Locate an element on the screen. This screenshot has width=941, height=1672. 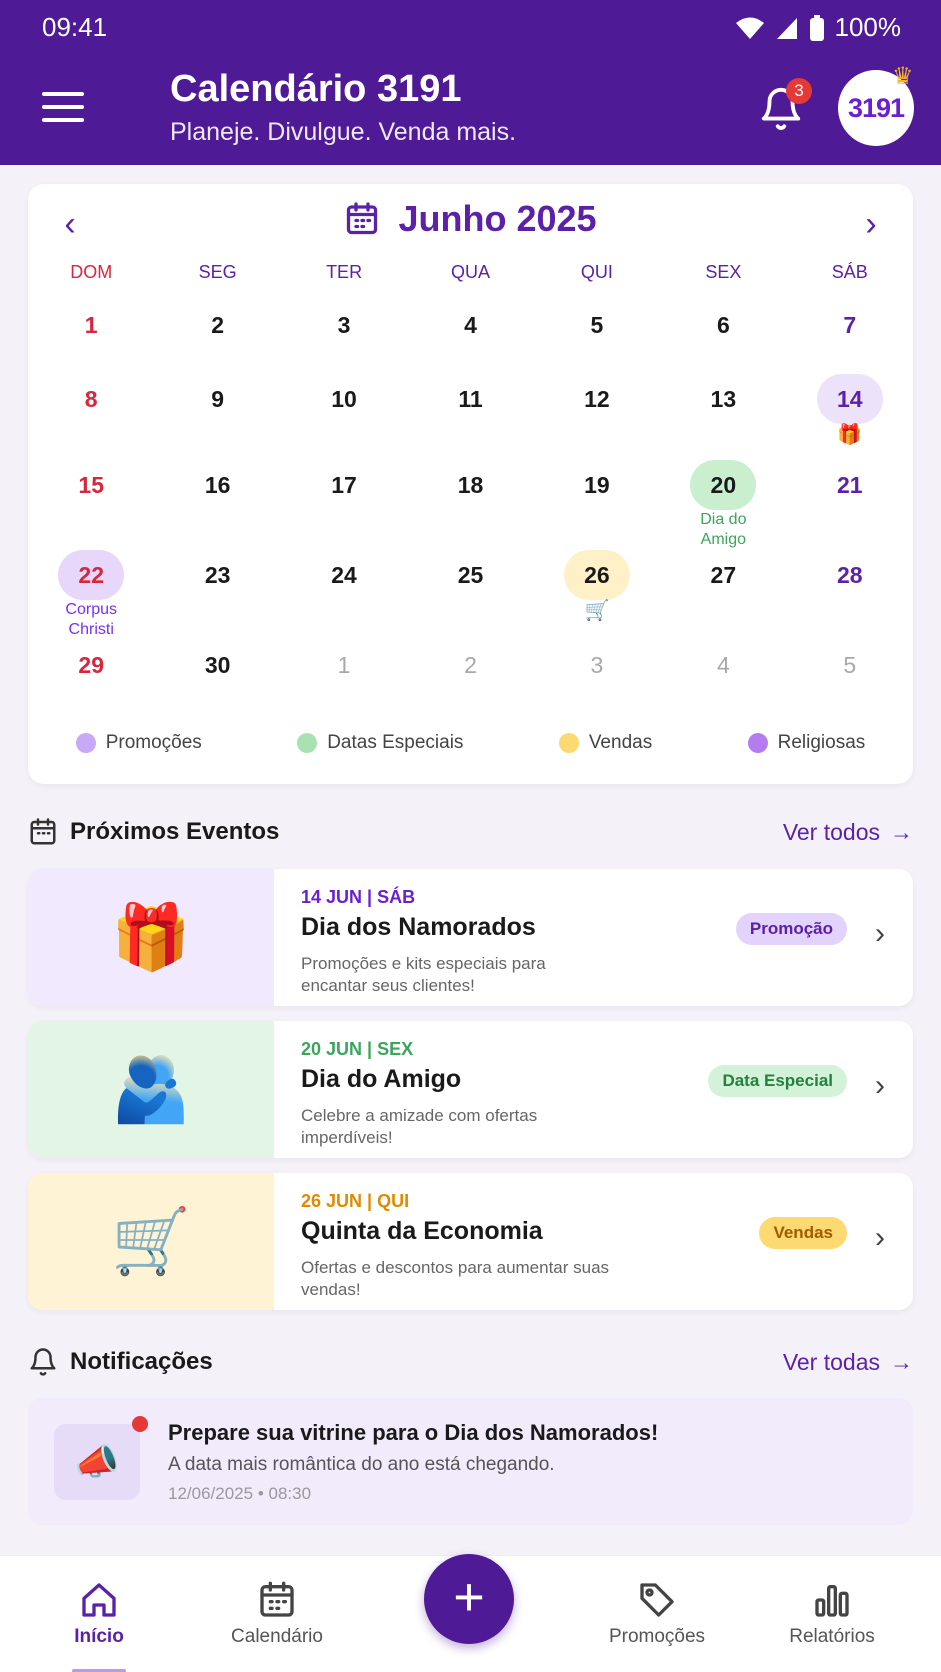
add-button: + is located at coordinates (469, 1599).